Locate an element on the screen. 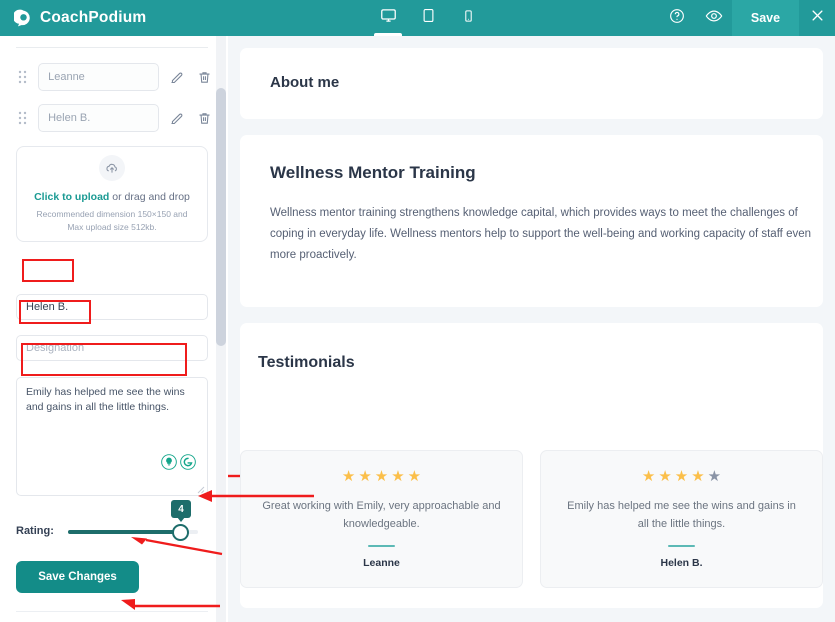 This screenshot has height=622, width=835. tablet-icon is located at coordinates (428, 18).